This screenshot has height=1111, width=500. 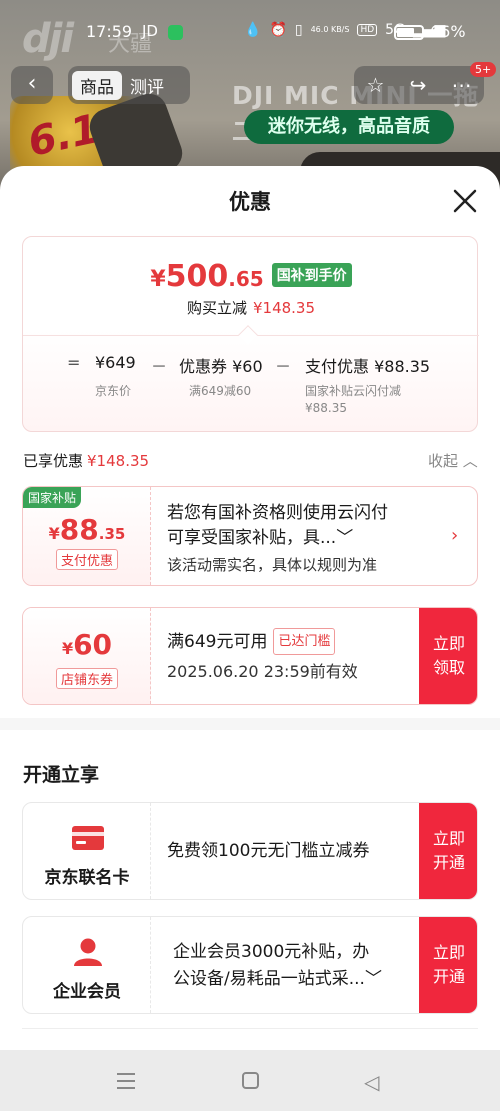 I want to click on message-badge: 5+, so click(x=483, y=69).